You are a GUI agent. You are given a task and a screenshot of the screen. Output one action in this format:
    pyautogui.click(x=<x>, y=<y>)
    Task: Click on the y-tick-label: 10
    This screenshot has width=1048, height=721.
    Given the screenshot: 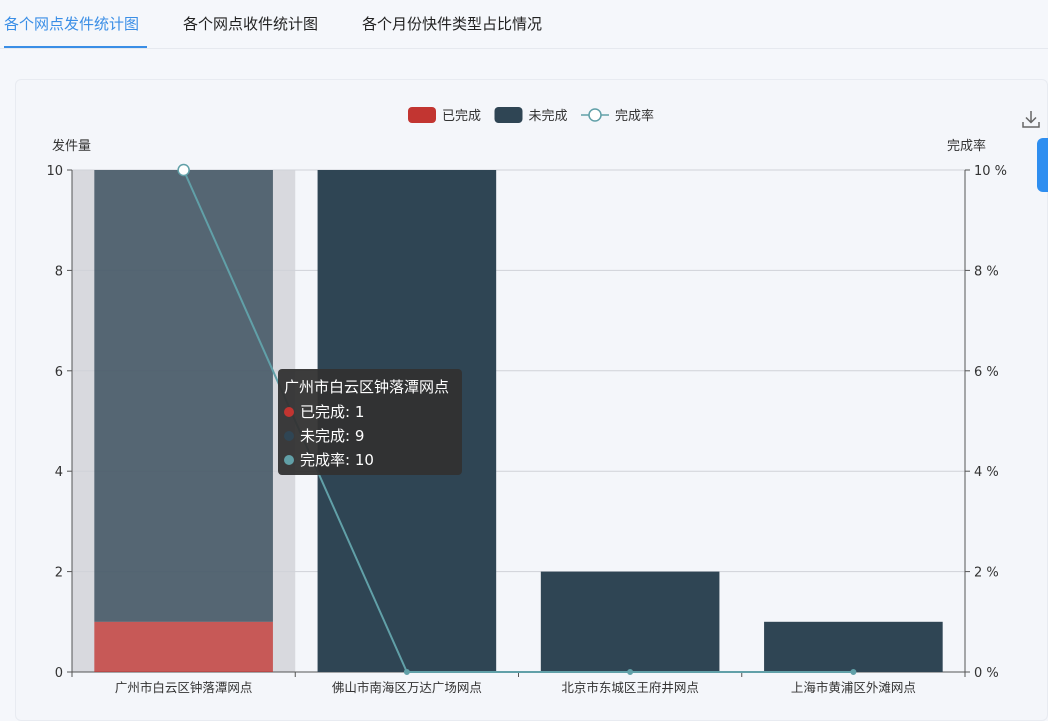 What is the action you would take?
    pyautogui.click(x=54, y=171)
    